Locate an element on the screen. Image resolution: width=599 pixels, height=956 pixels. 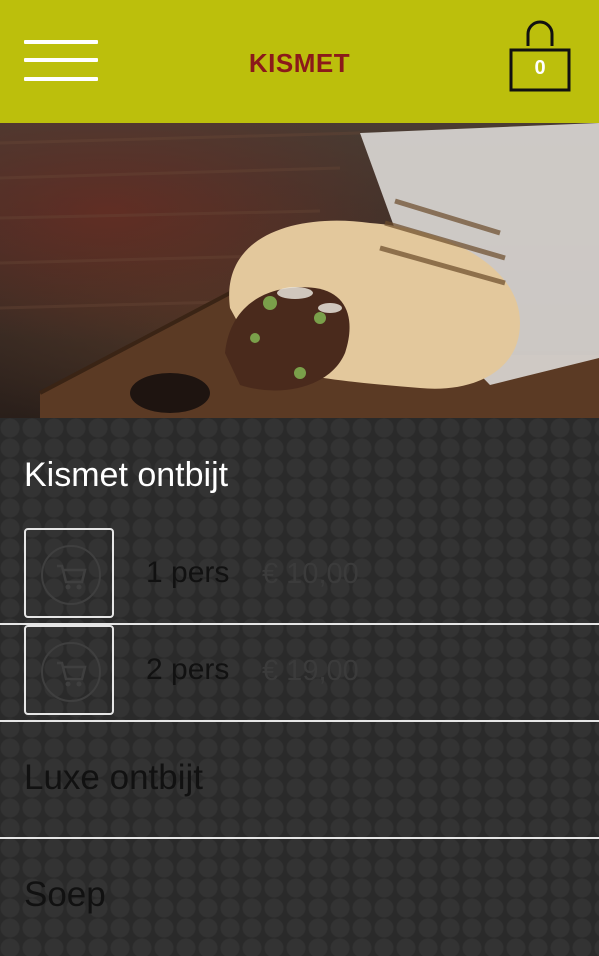
option-label: 1 pers is located at coordinates (188, 572).